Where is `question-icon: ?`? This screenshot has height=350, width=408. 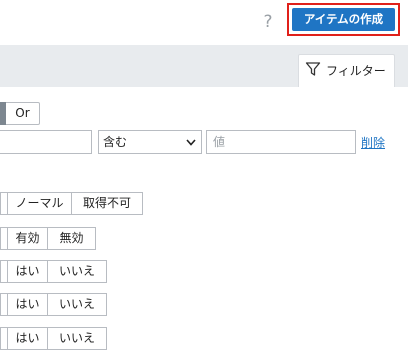
question-icon: ? is located at coordinates (268, 22).